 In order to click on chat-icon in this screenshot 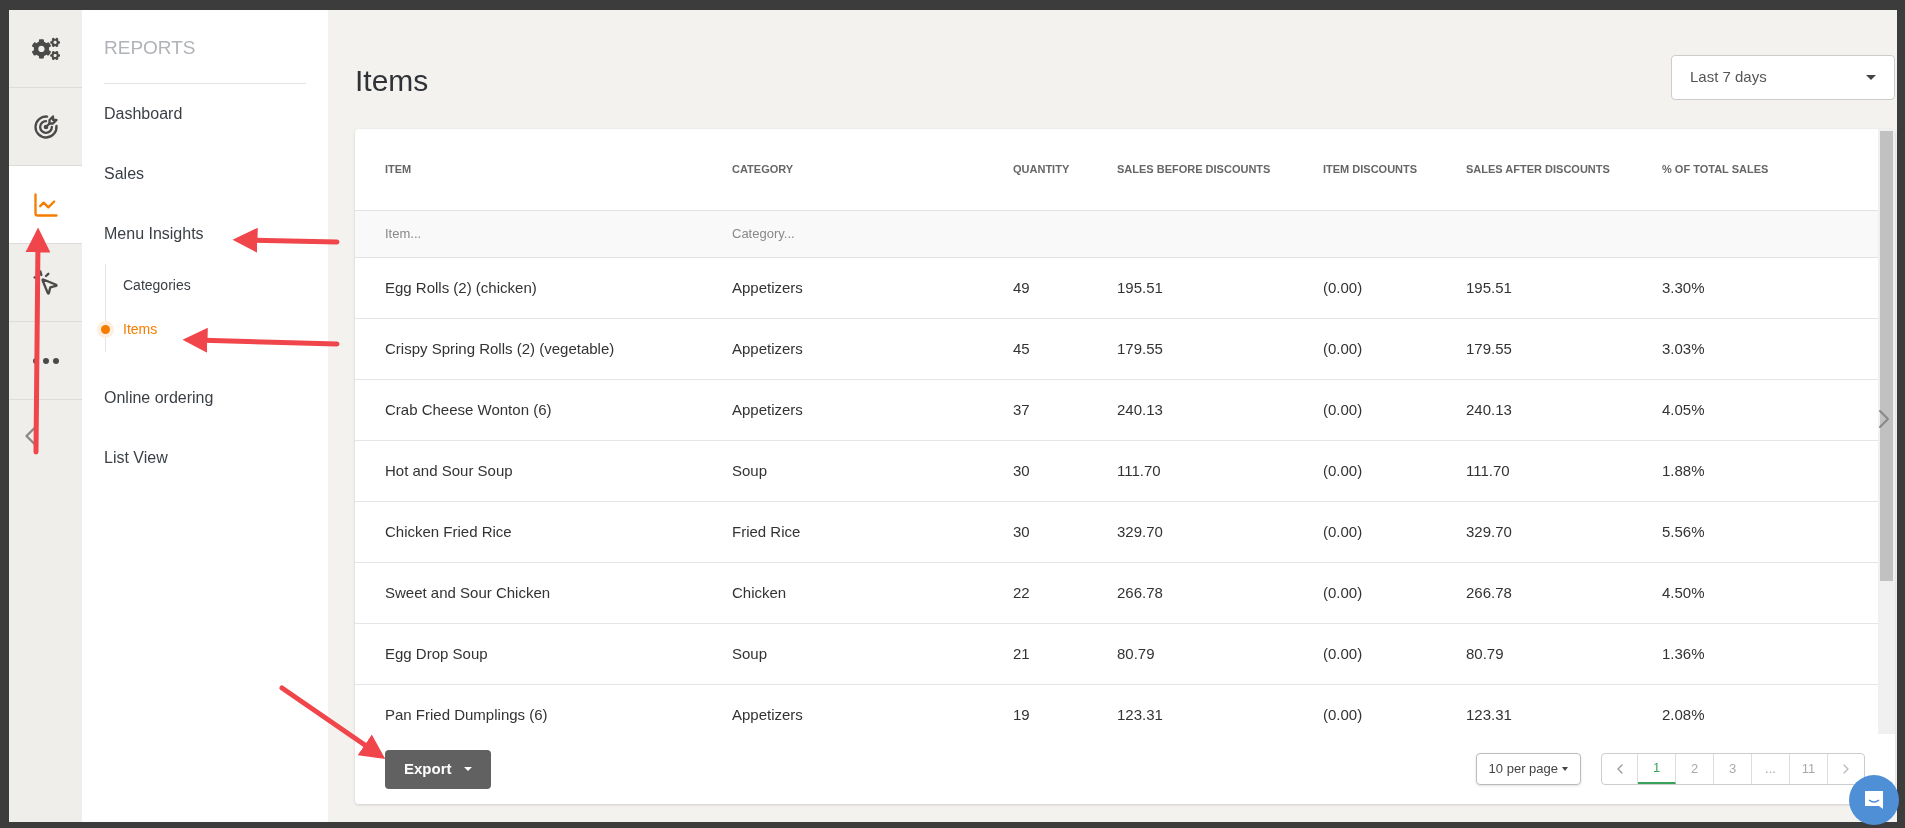, I will do `click(1874, 800)`.